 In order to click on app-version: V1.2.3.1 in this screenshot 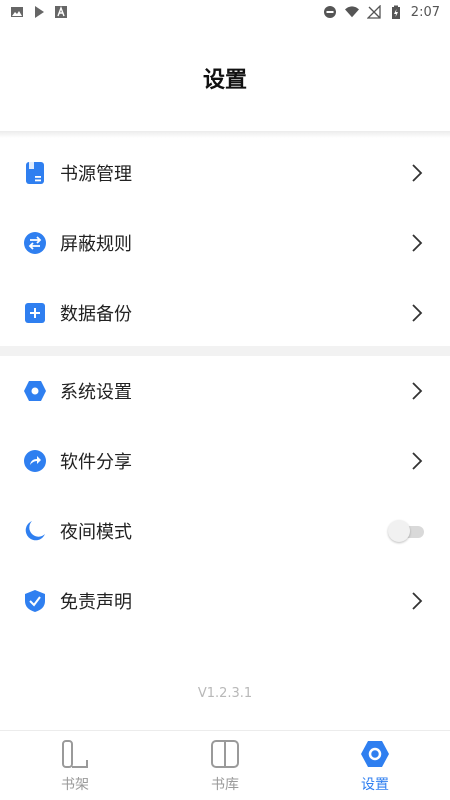, I will do `click(225, 693)`.